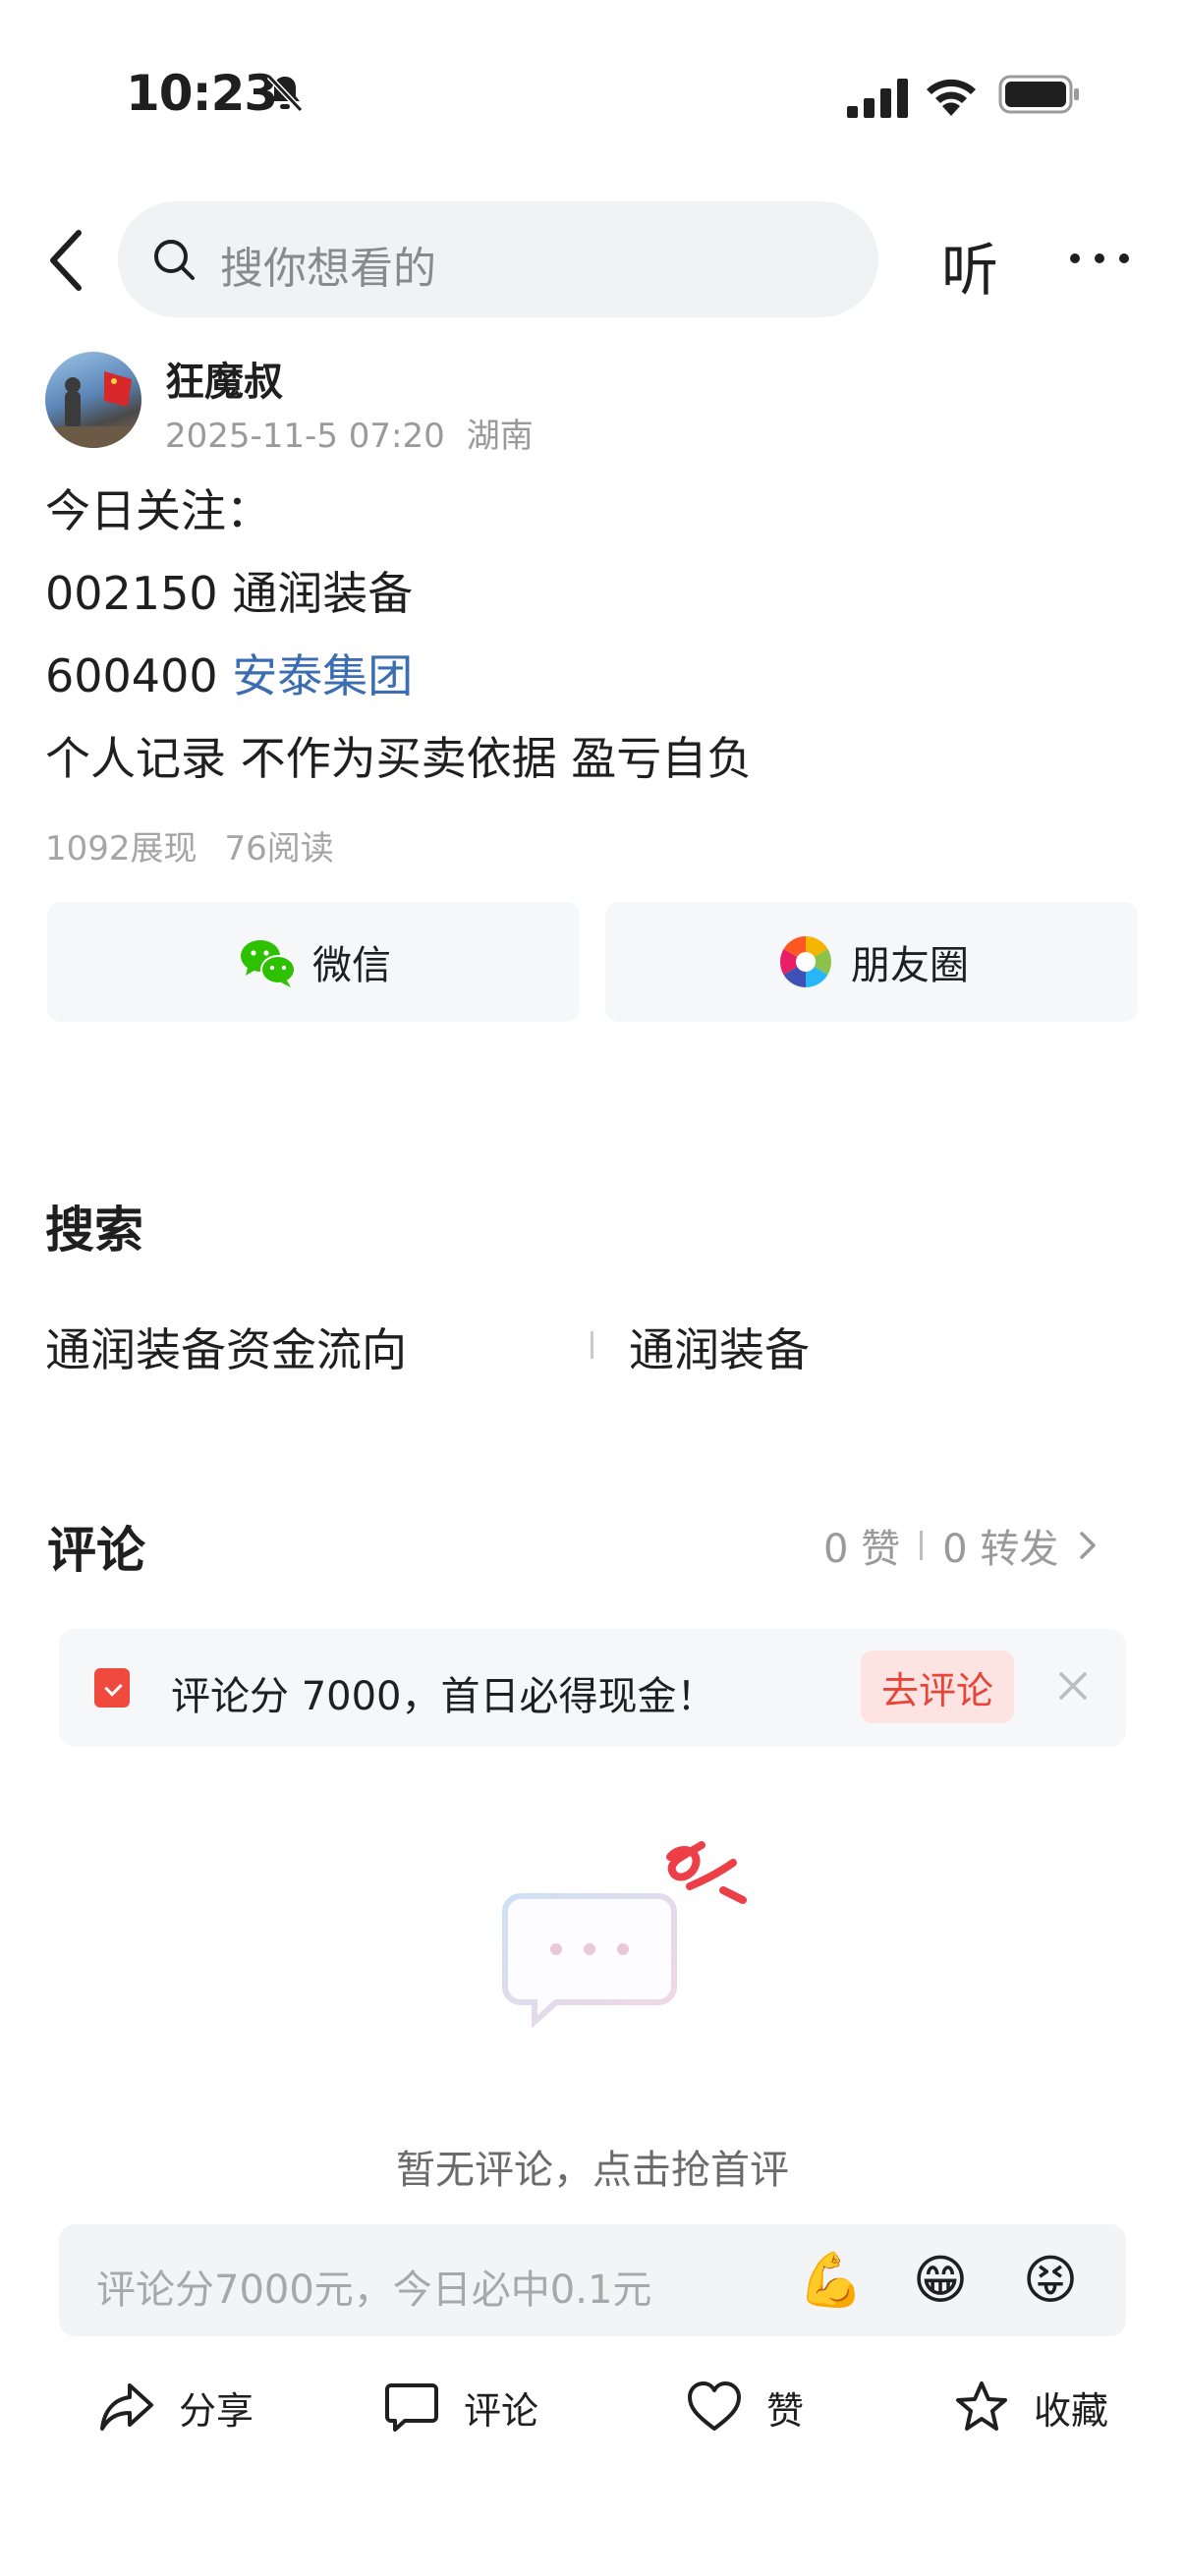 This screenshot has width=1185, height=2576. Describe the element at coordinates (305, 436) in the screenshot. I see `post-date: 2025-11-5 07:20` at that location.